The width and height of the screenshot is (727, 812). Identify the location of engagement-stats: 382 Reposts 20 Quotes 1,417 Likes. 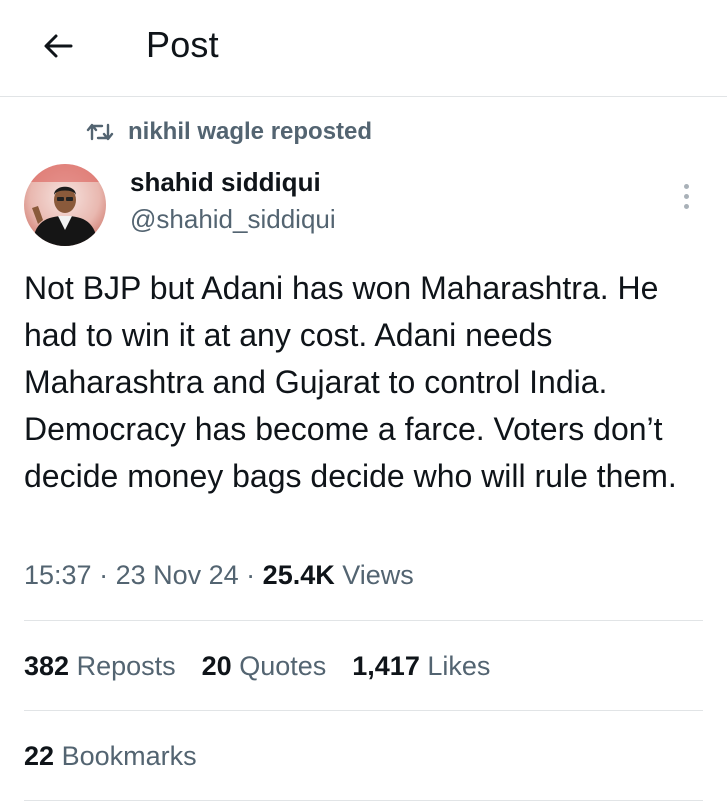
(257, 666).